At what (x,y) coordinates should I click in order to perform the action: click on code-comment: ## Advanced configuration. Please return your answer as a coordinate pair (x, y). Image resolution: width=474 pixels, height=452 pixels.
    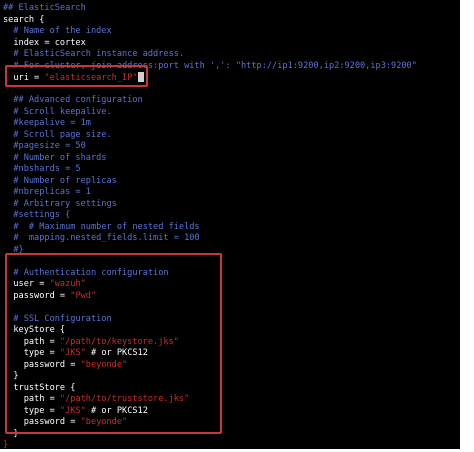
    Looking at the image, I should click on (73, 100).